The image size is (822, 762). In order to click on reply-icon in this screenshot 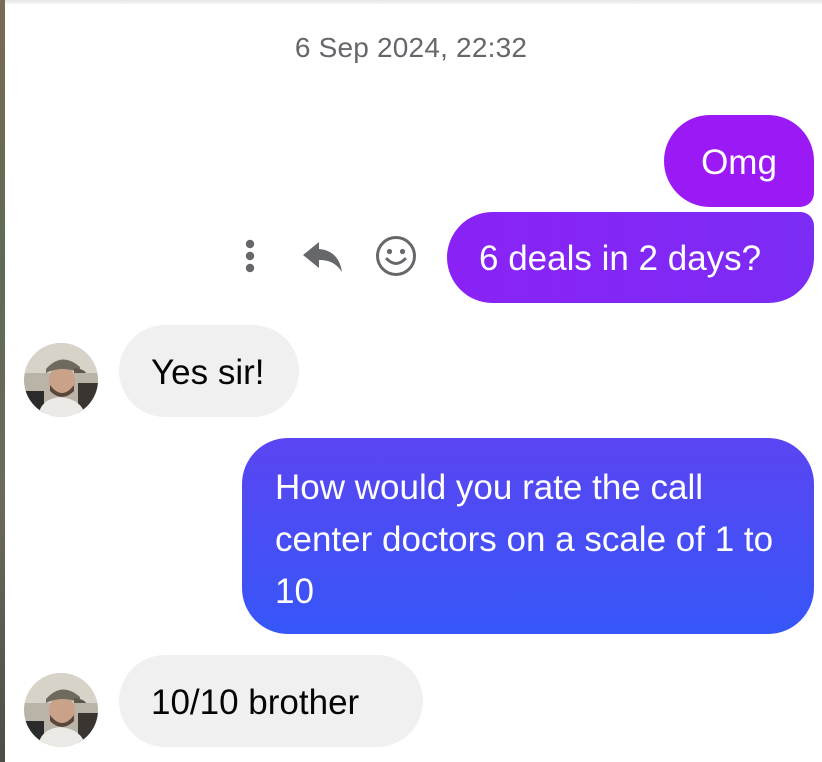, I will do `click(322, 257)`.